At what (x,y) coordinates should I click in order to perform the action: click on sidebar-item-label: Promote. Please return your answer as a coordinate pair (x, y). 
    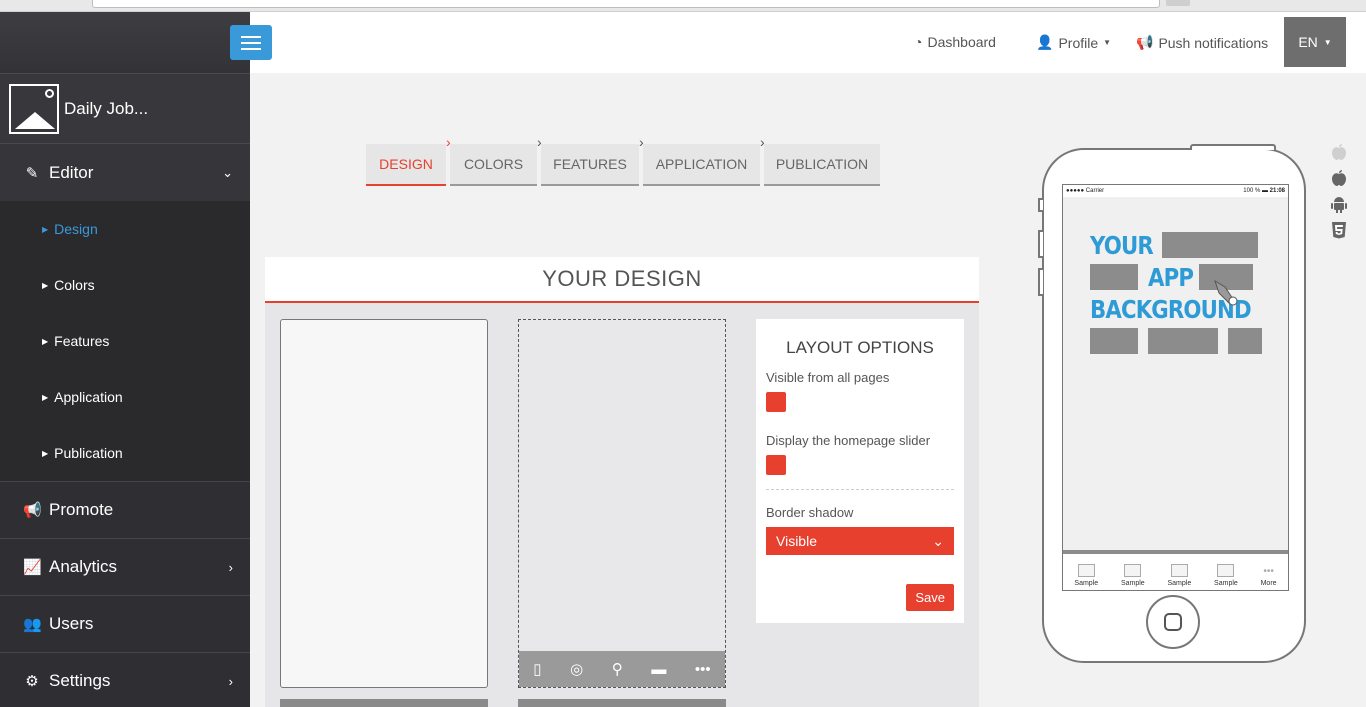
    Looking at the image, I should click on (81, 509).